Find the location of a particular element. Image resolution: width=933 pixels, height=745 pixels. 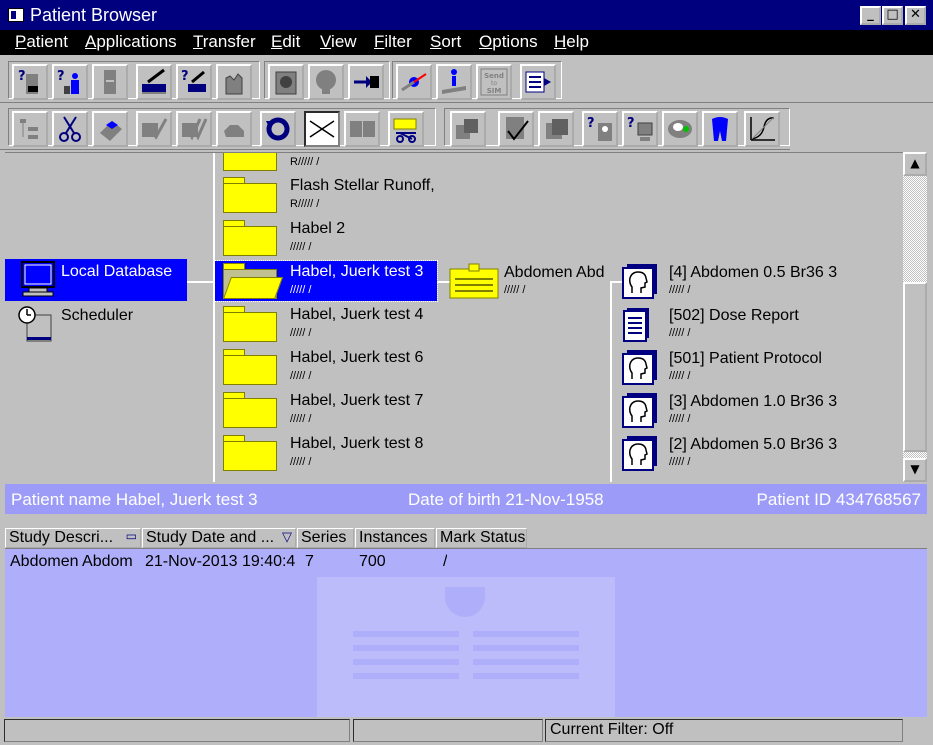

tree-item-patient: Habel, Juerk test 8 ///// / is located at coordinates (326, 453).